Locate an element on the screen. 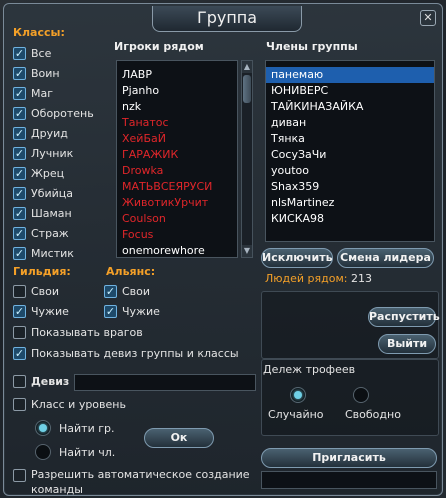 The width and height of the screenshot is (446, 498). class-label: Убийца is located at coordinates (52, 193).